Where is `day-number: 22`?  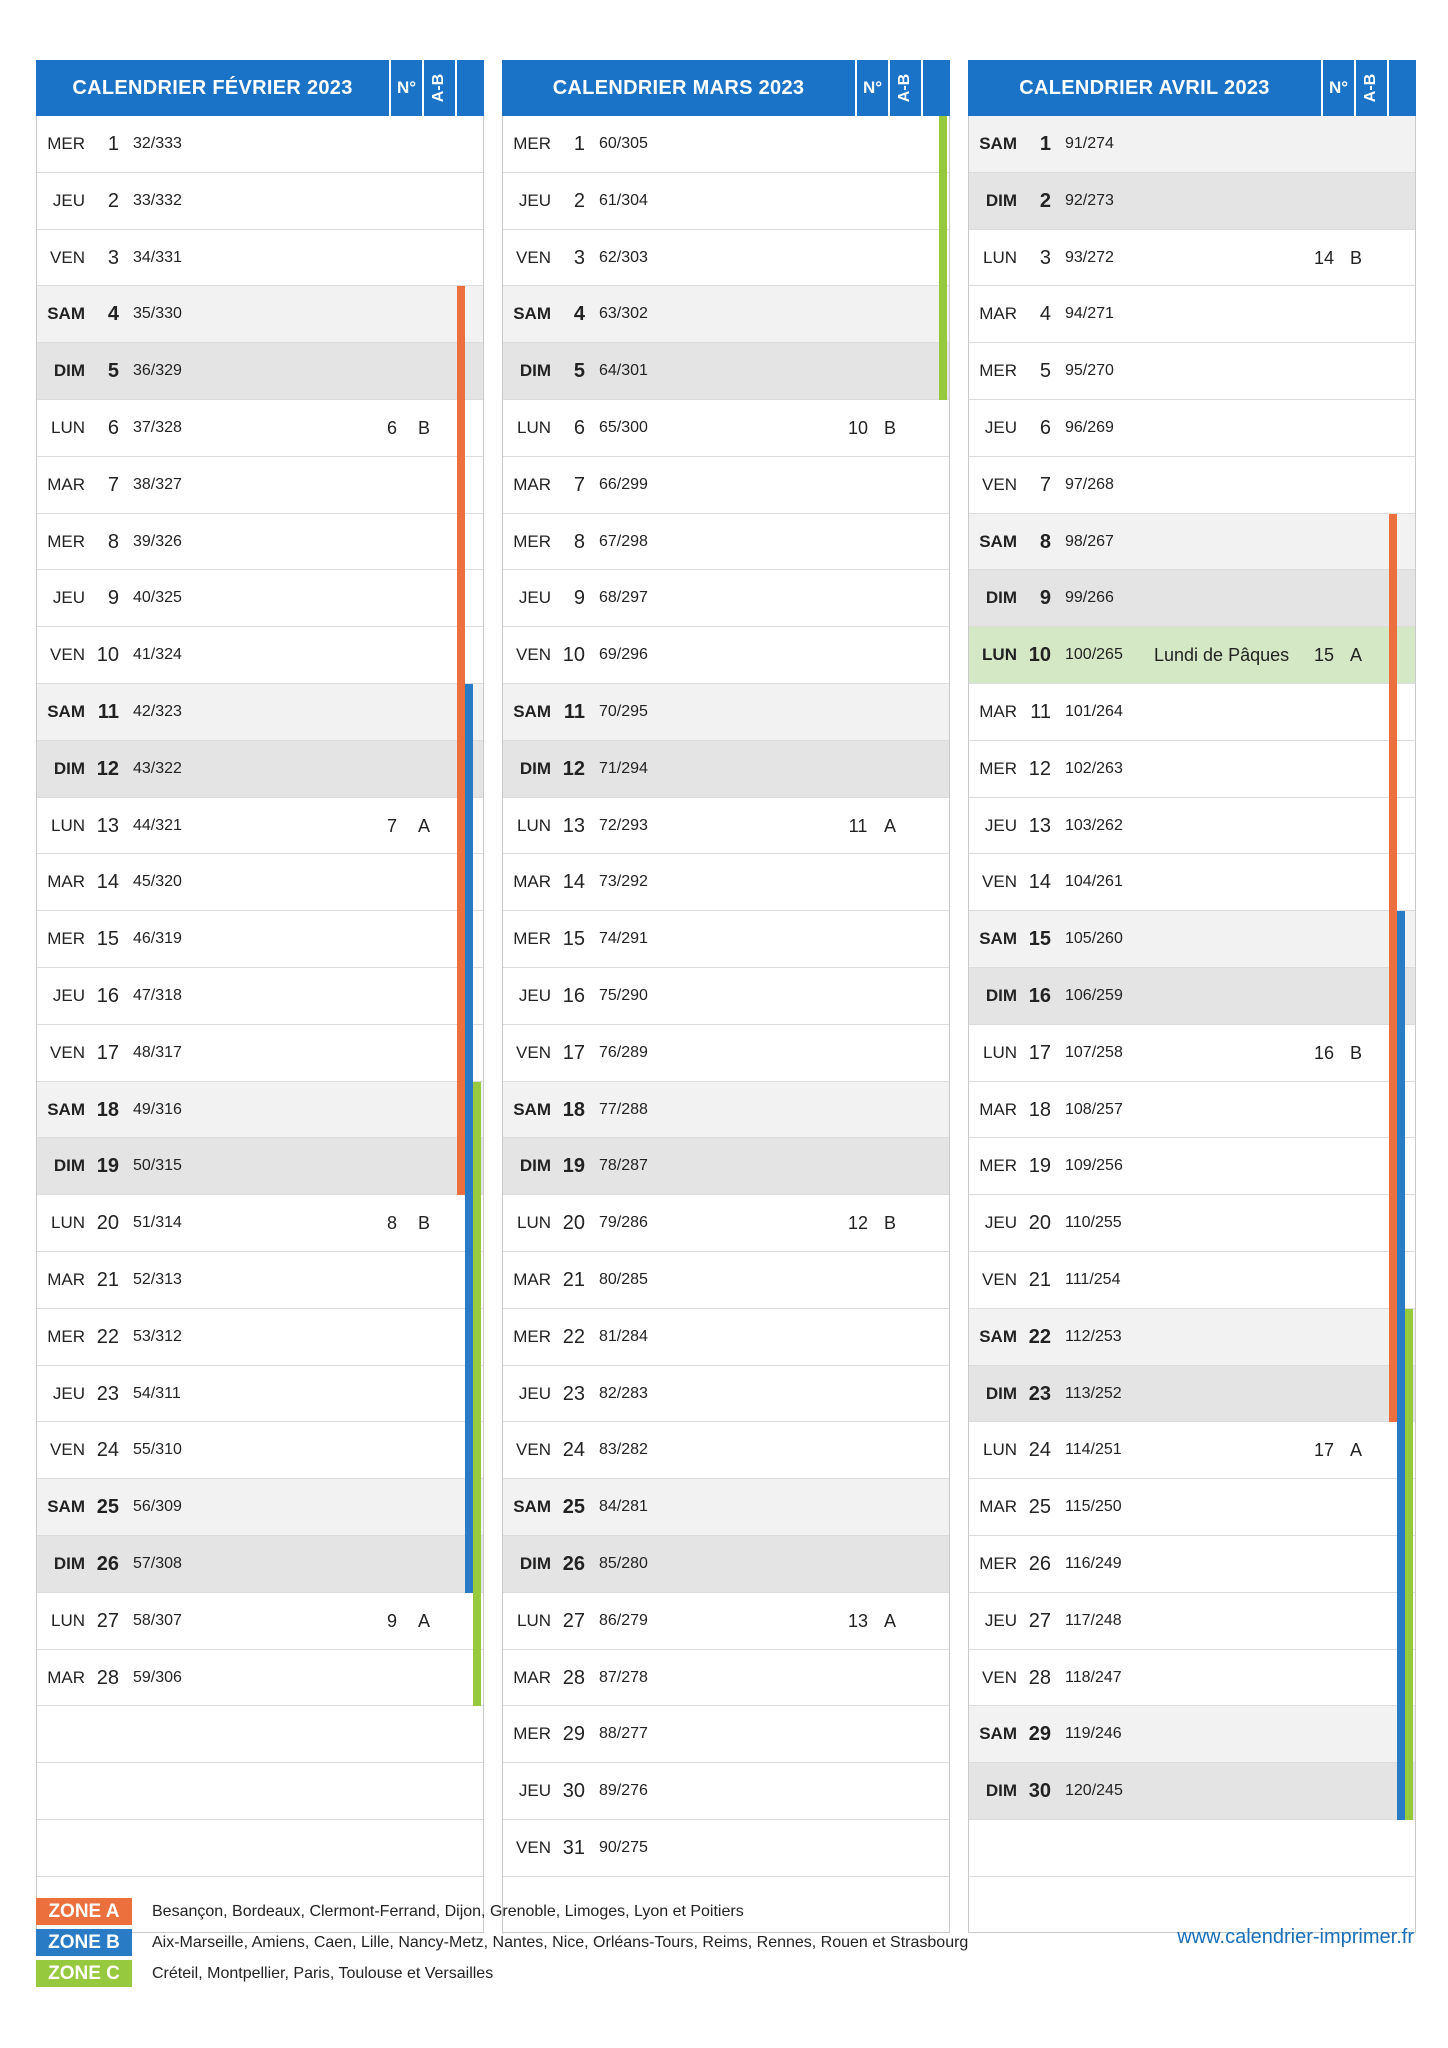
day-number: 22 is located at coordinates (573, 1336).